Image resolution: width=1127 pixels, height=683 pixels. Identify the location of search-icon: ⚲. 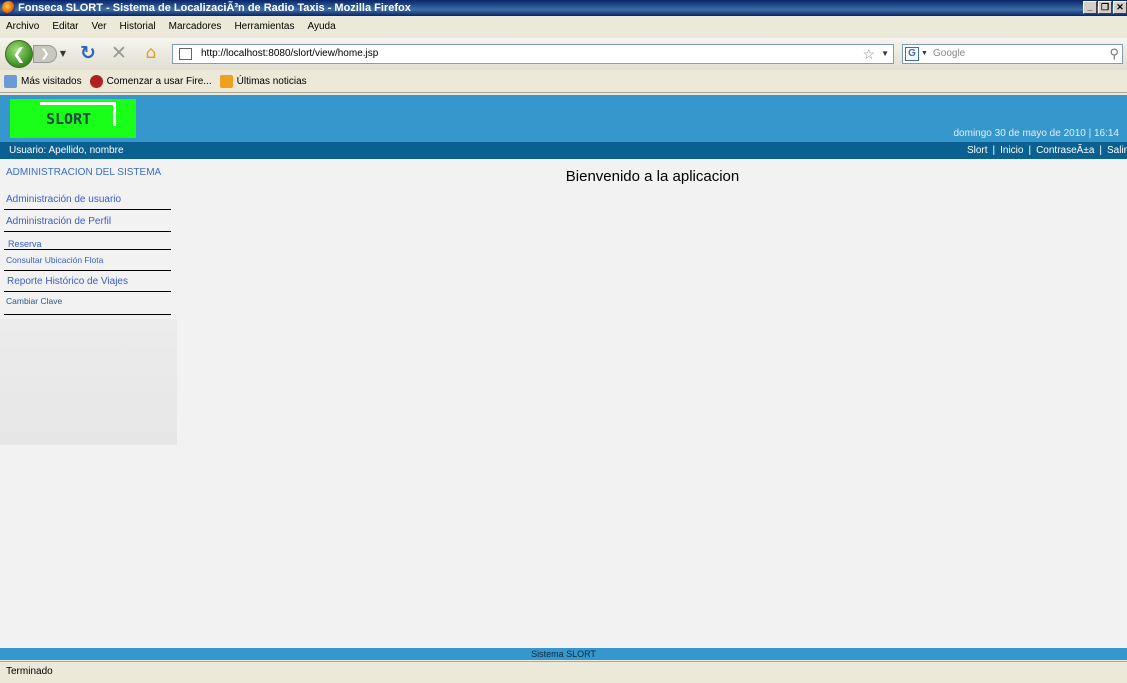
(1114, 54).